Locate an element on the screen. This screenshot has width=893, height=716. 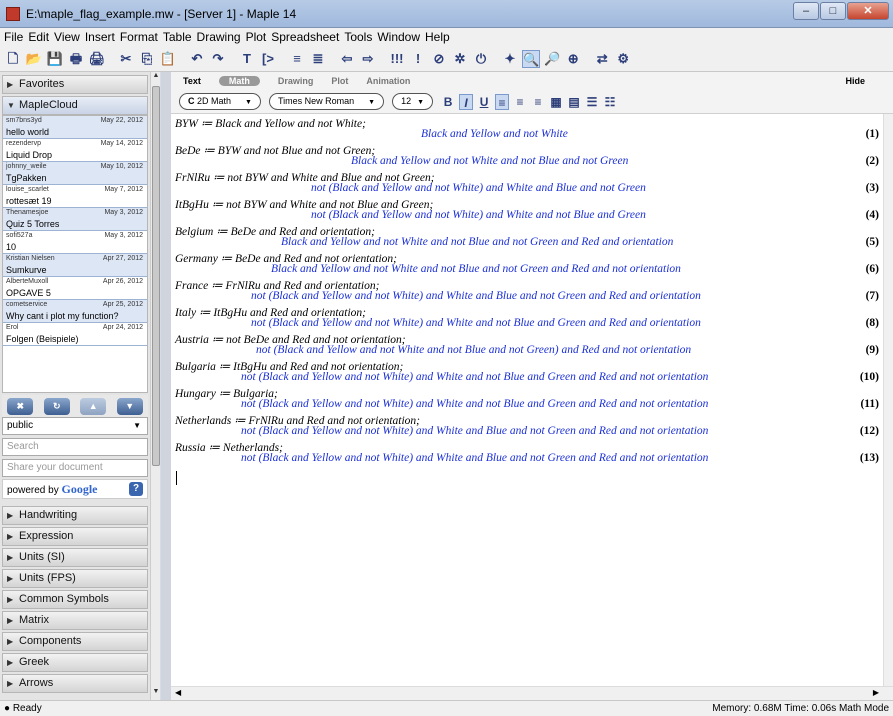
palette-units-fps: ▶ Units (FPS) is located at coordinates (75, 578).